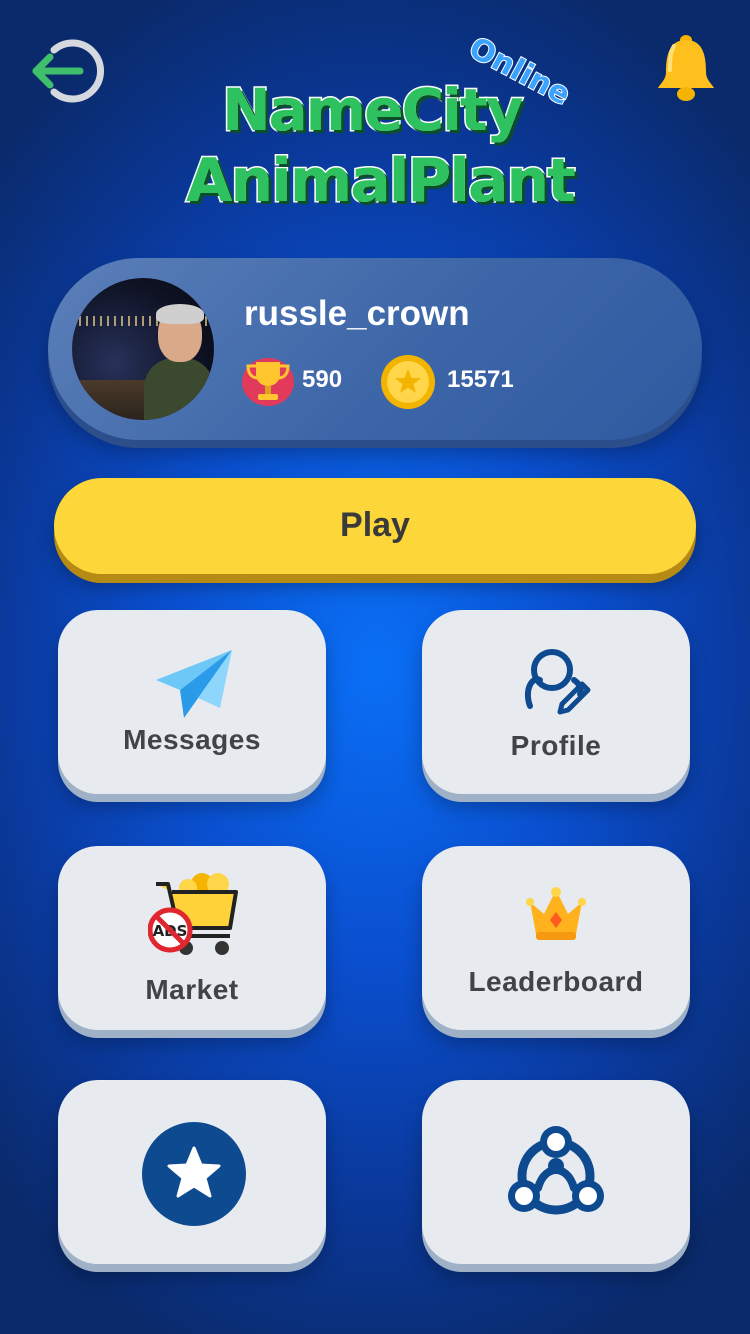 The image size is (750, 1334). I want to click on share-network-icon, so click(556, 1170).